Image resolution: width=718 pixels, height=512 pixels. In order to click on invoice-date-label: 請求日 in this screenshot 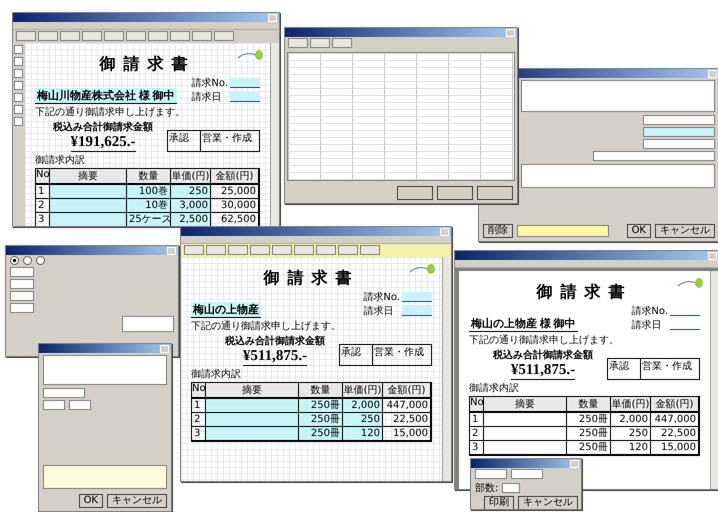, I will do `click(378, 311)`.